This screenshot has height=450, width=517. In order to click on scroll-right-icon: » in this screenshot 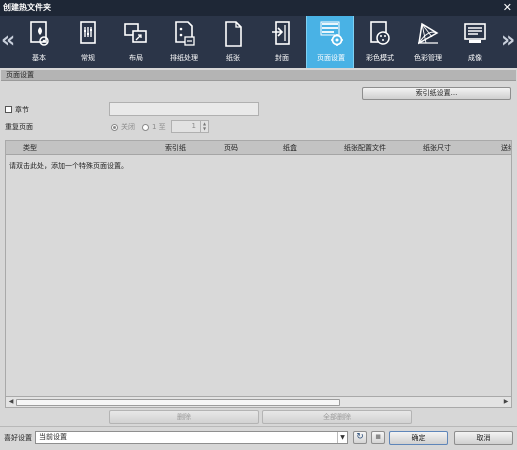, I will do `click(508, 41)`.